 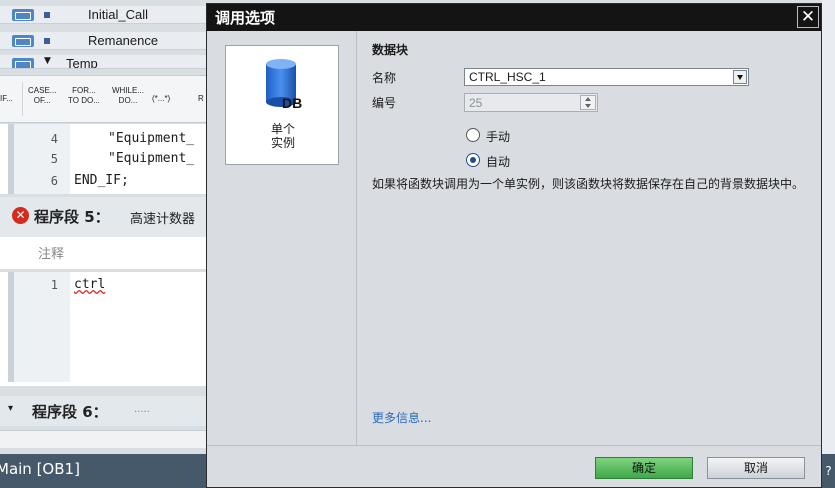 What do you see at coordinates (40, 469) in the screenshot?
I see `editor-tab-label: Main [OB1]` at bounding box center [40, 469].